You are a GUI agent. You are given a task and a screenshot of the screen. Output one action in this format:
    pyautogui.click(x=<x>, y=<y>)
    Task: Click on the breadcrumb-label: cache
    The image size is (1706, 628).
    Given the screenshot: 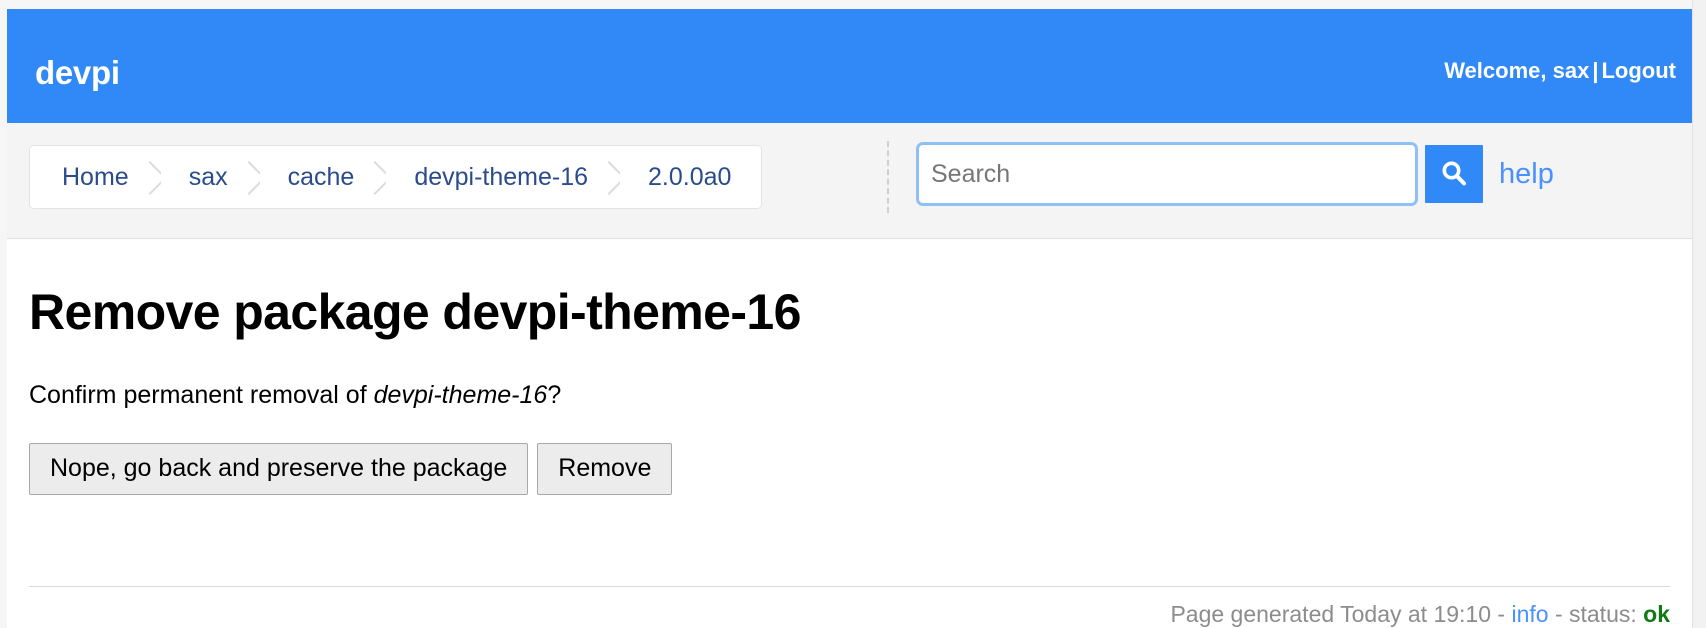 What is the action you would take?
    pyautogui.click(x=321, y=176)
    